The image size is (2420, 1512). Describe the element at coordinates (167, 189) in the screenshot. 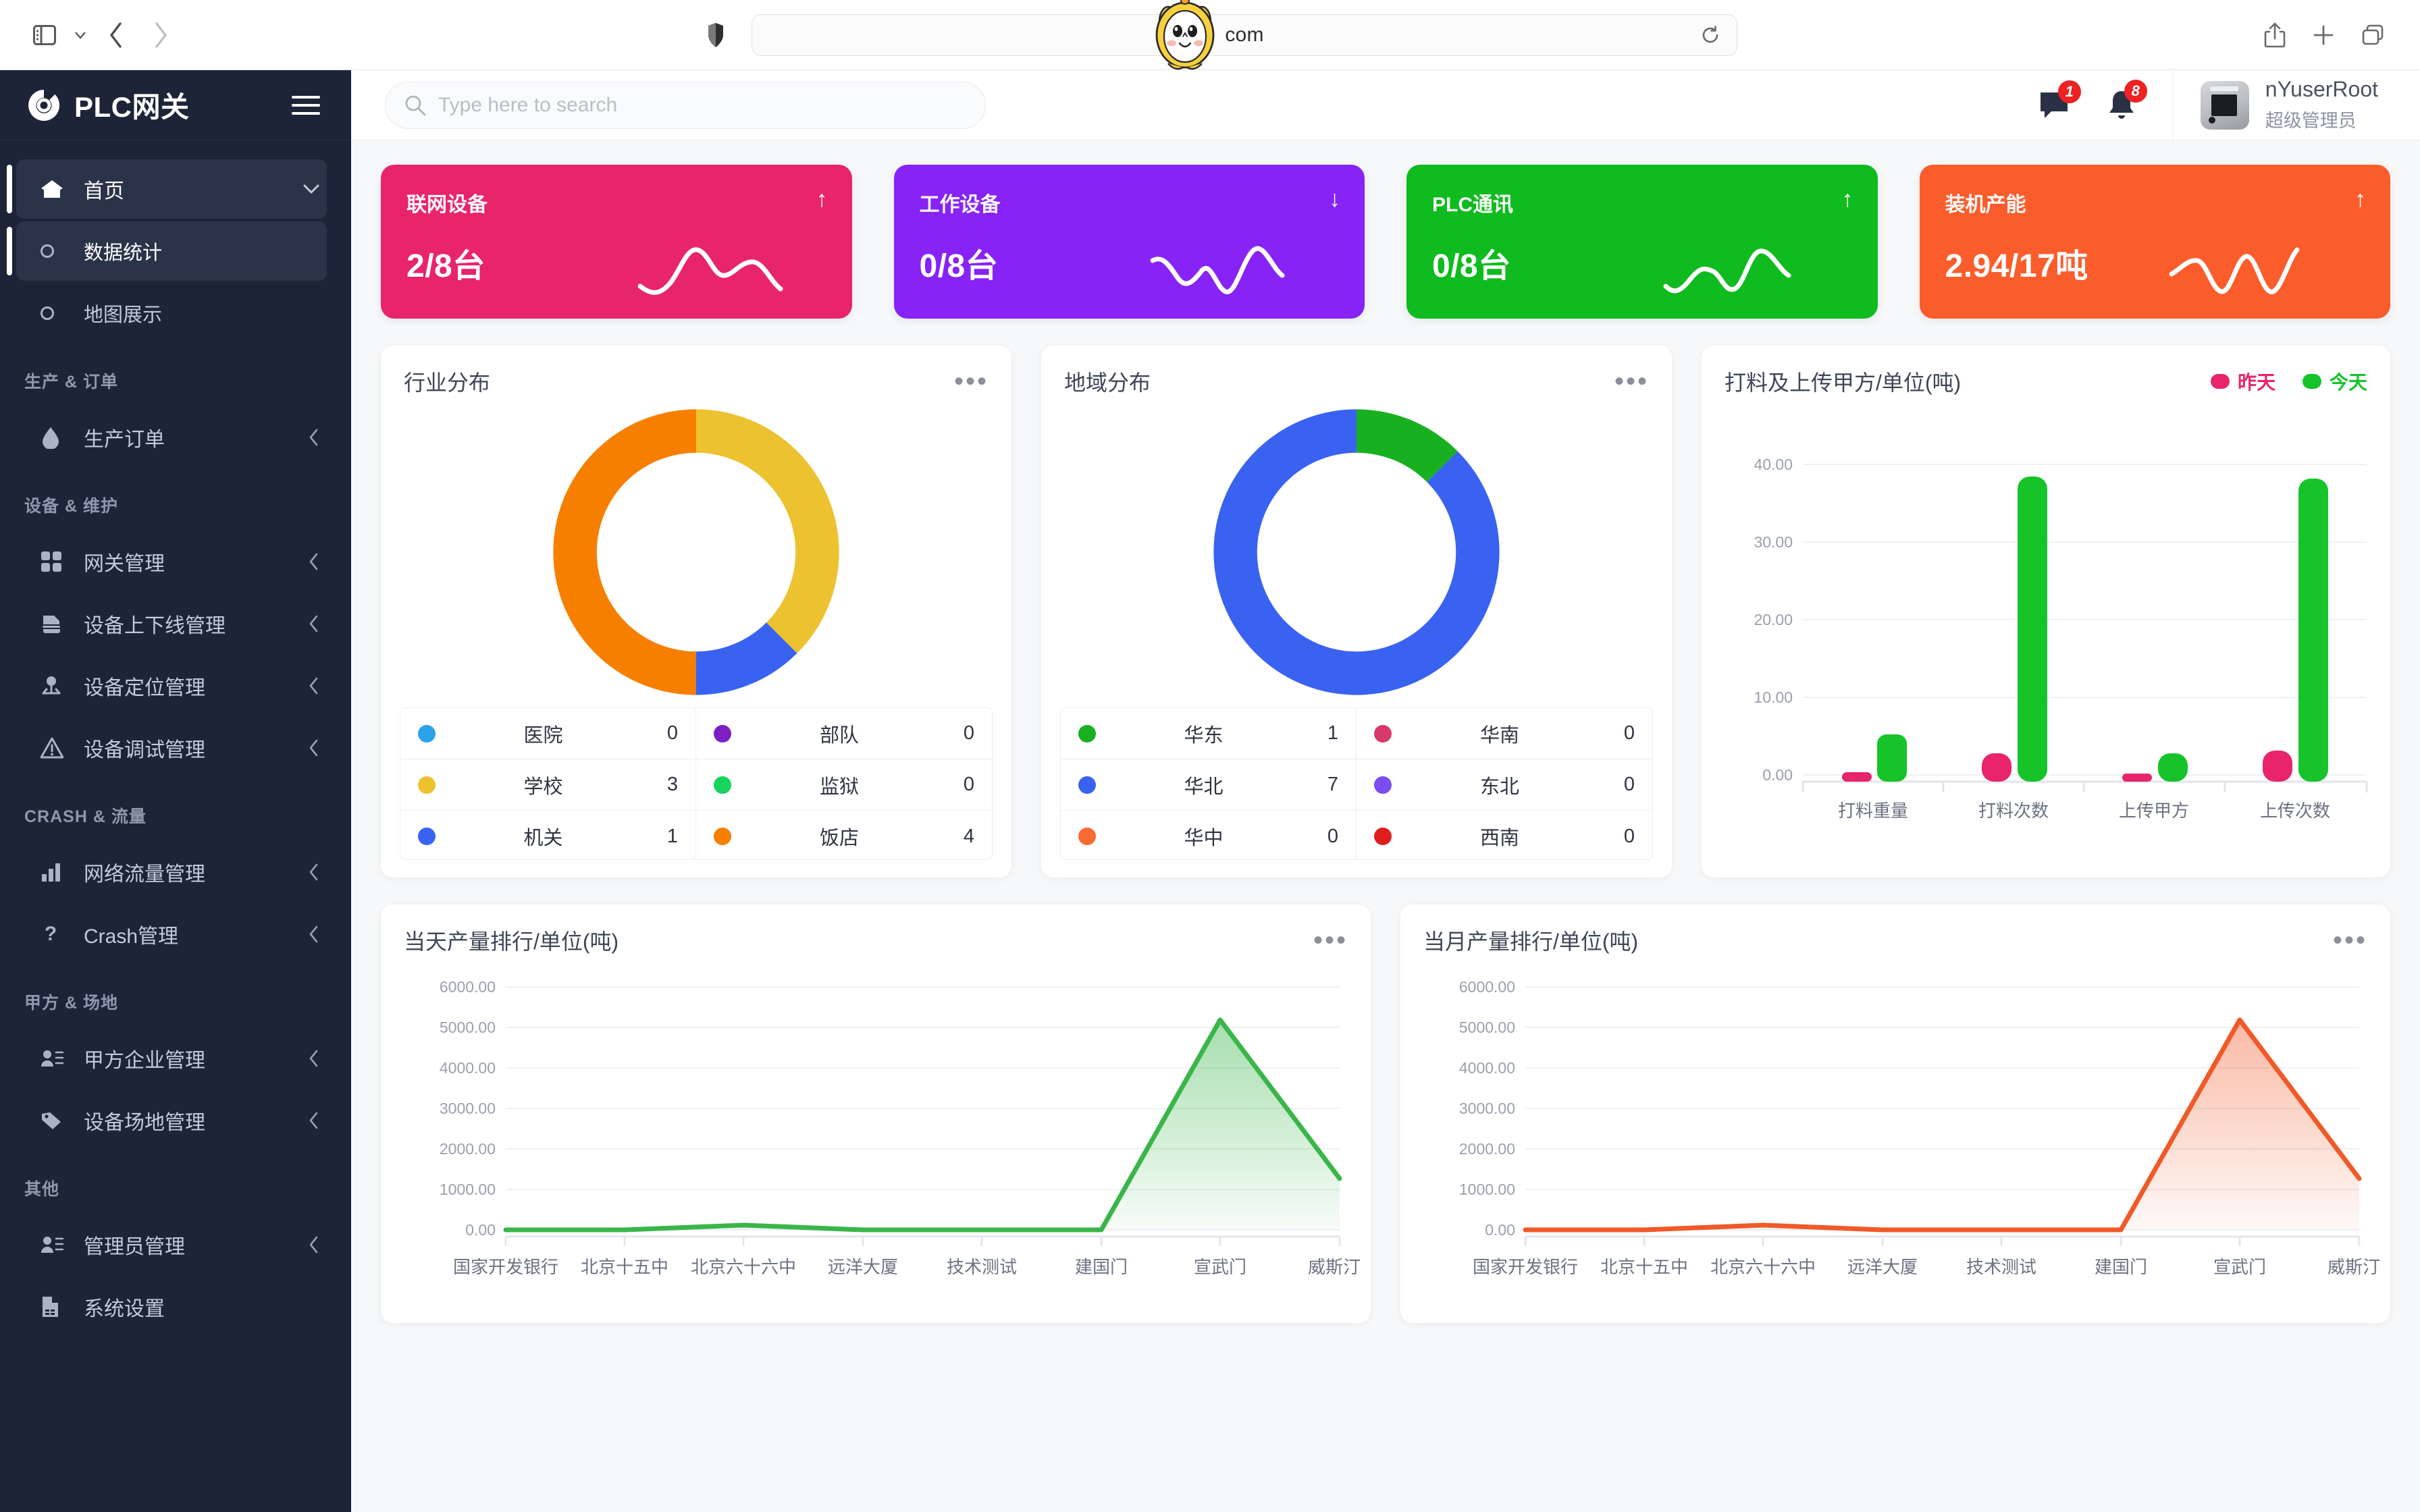

I see `sidebar-item-home: 首页` at that location.